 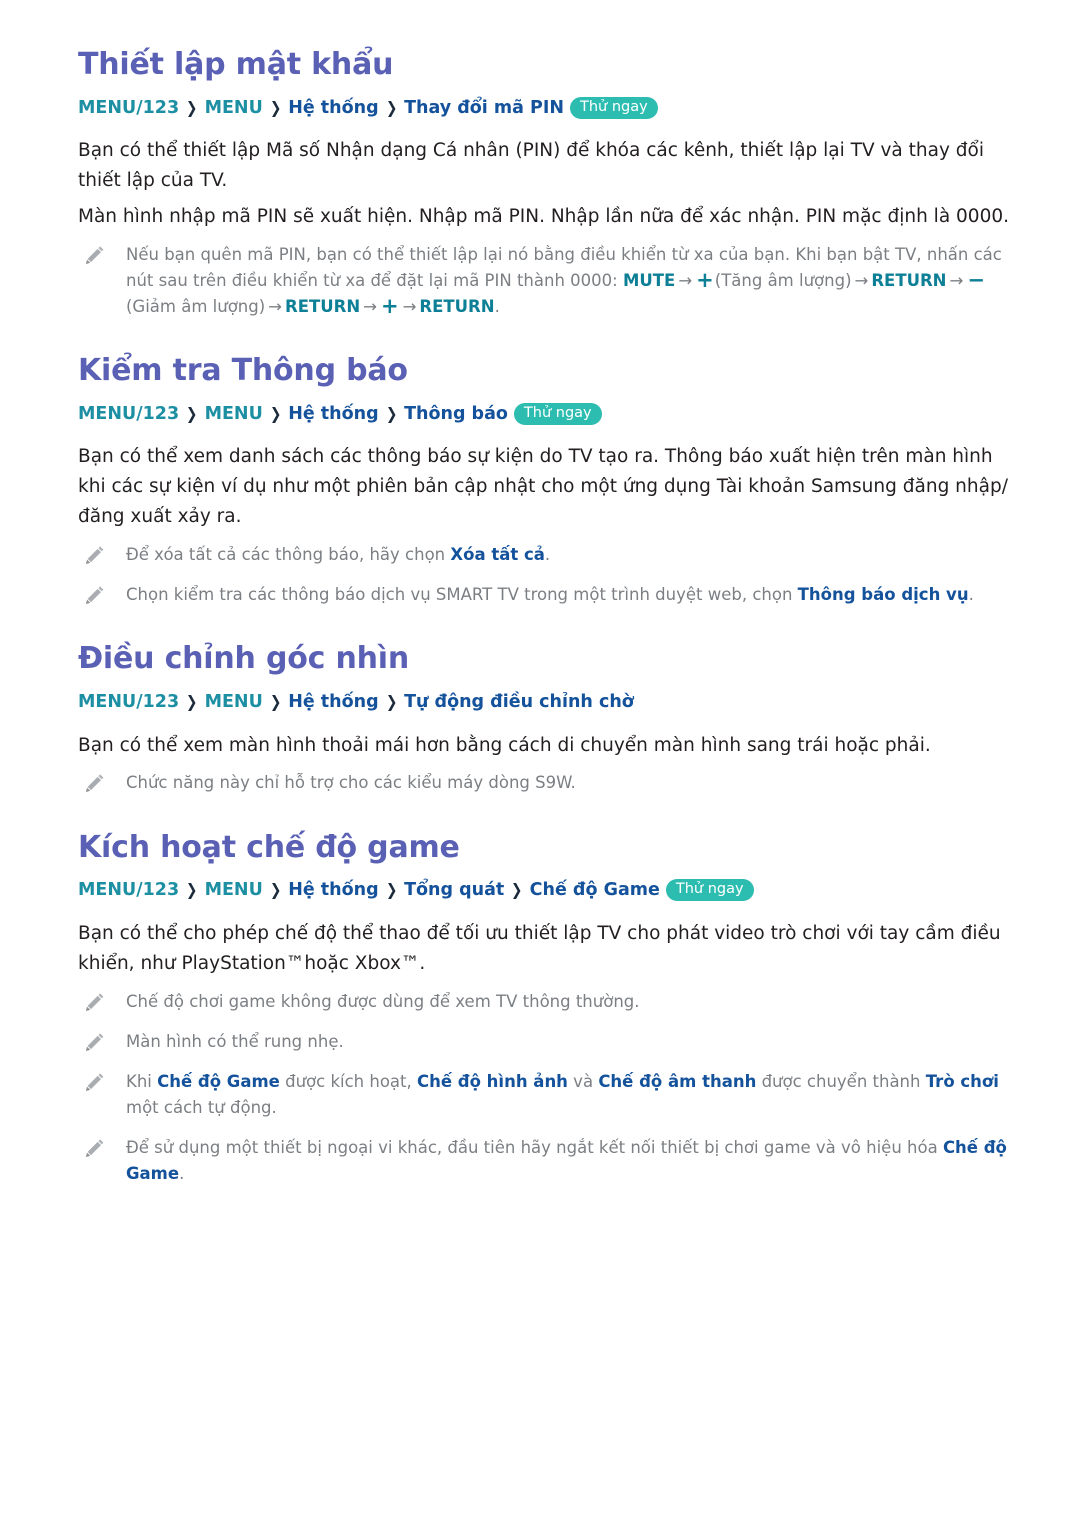 I want to click on inline-menu-term: Chế độ Game, so click(x=218, y=1081).